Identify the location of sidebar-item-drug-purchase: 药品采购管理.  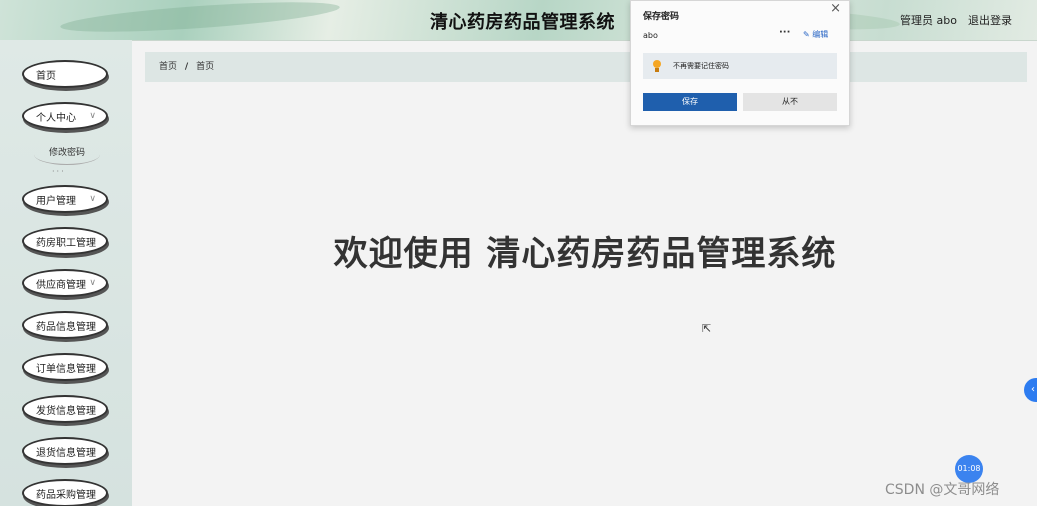
(65, 492).